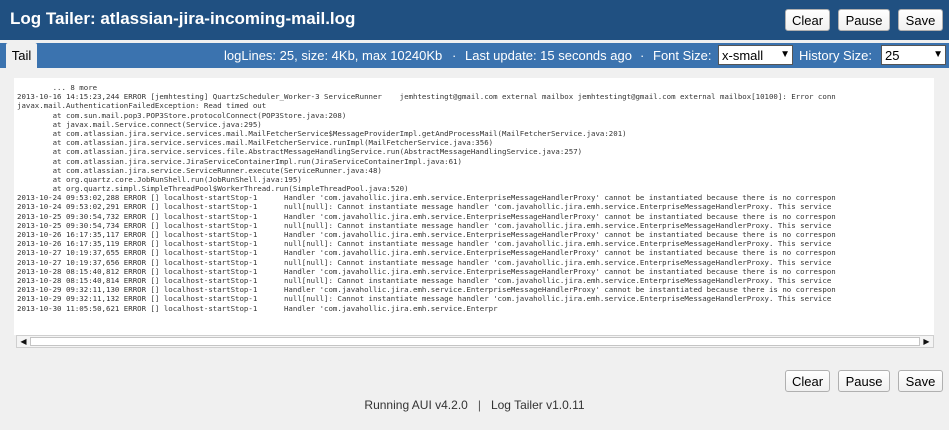 The image size is (949, 430). Describe the element at coordinates (864, 381) in the screenshot. I see `pause-button-bottom: Pause` at that location.